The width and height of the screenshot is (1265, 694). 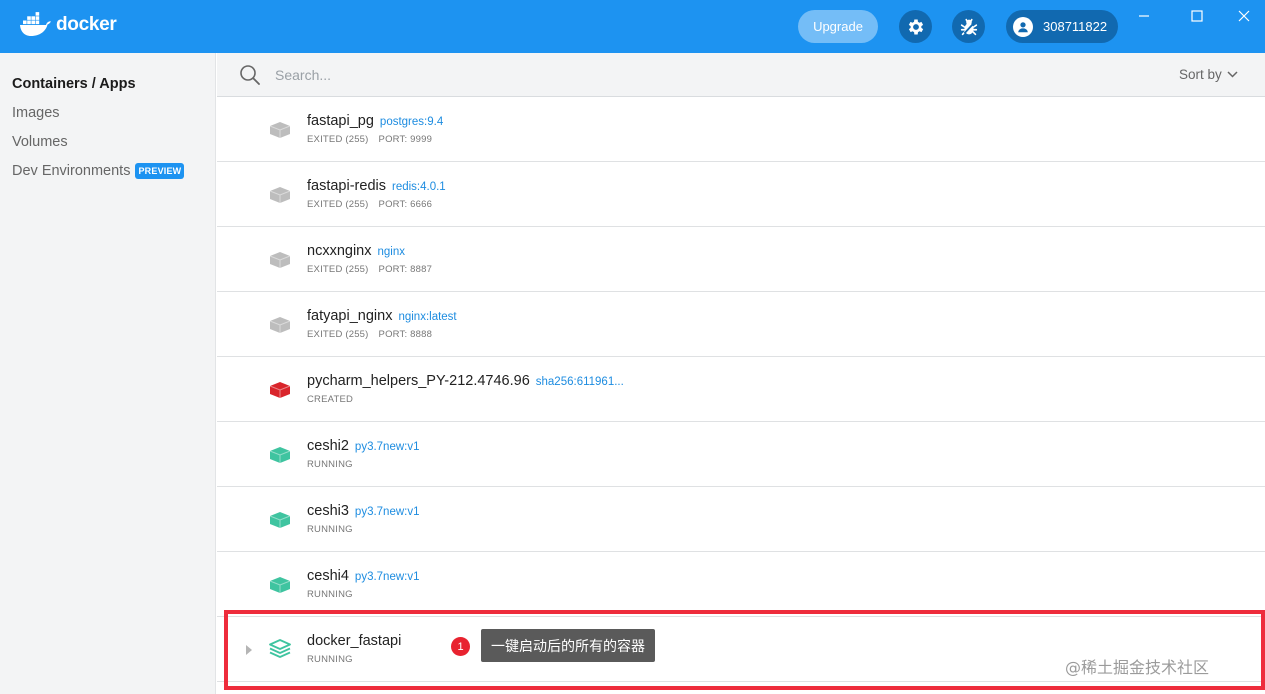 I want to click on minimize-button, so click(x=1144, y=16).